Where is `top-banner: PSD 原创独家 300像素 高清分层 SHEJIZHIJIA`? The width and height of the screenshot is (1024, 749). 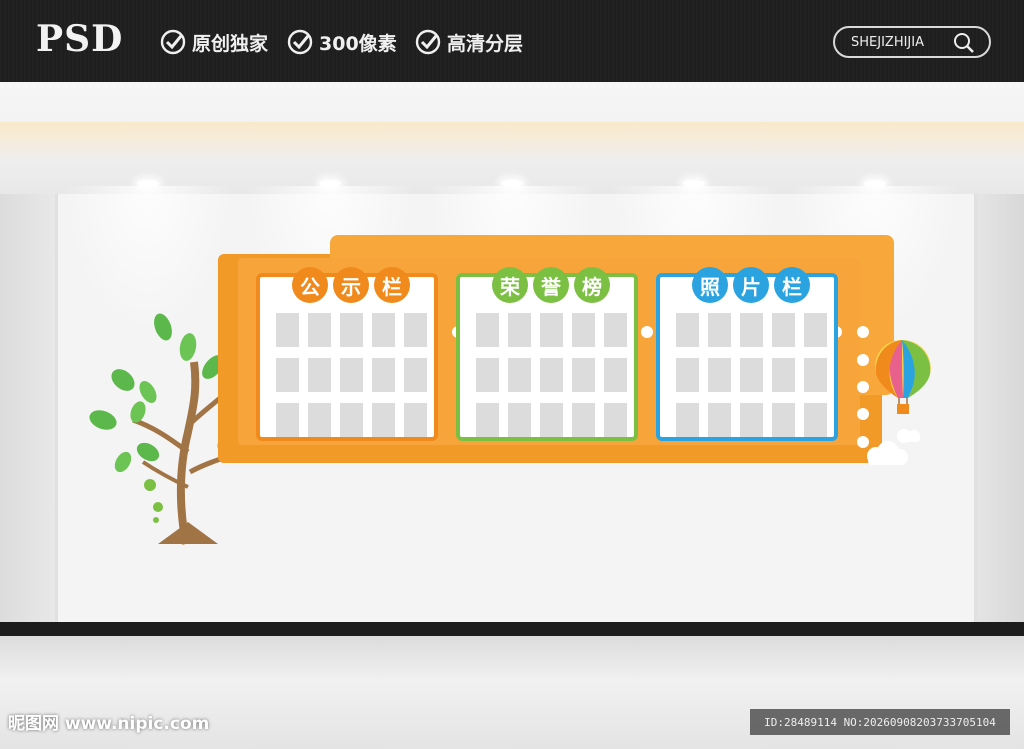
top-banner: PSD 原创独家 300像素 高清分层 SHEJIZHIJIA is located at coordinates (512, 41).